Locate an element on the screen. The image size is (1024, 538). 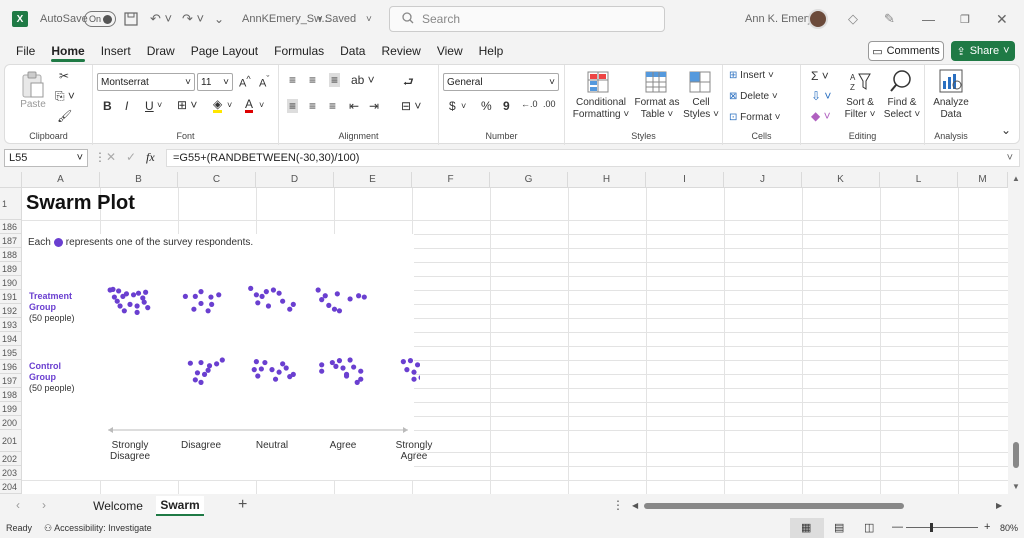
autosum-icon: Σ ˅ is located at coordinates (820, 76).